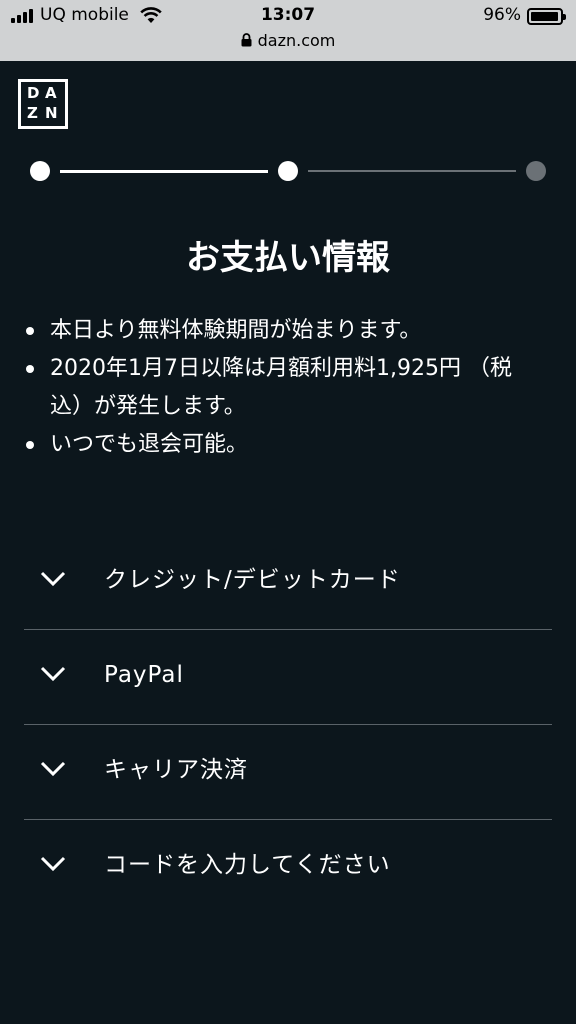 The image size is (576, 1024). What do you see at coordinates (288, 772) in the screenshot?
I see `payment-option-carrier-billing: キャリア決済` at bounding box center [288, 772].